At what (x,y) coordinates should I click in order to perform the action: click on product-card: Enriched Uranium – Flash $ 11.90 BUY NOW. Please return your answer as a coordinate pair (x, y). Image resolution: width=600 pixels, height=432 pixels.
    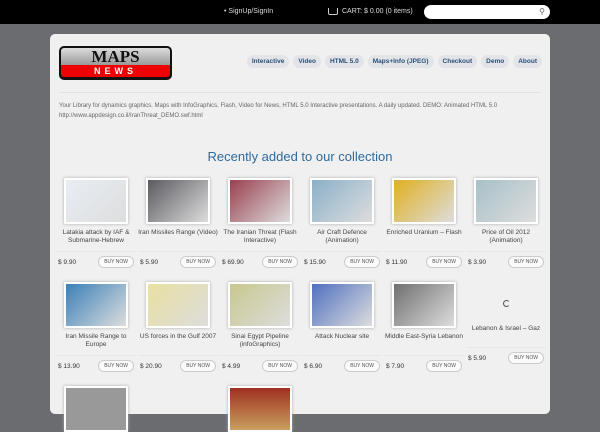
    Looking at the image, I should click on (424, 223).